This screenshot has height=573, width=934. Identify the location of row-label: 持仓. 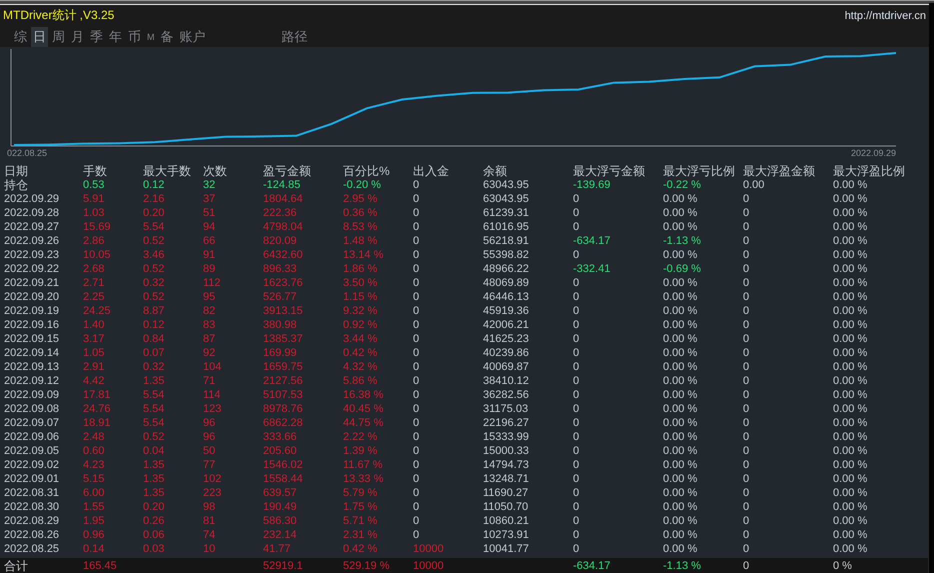
(16, 185).